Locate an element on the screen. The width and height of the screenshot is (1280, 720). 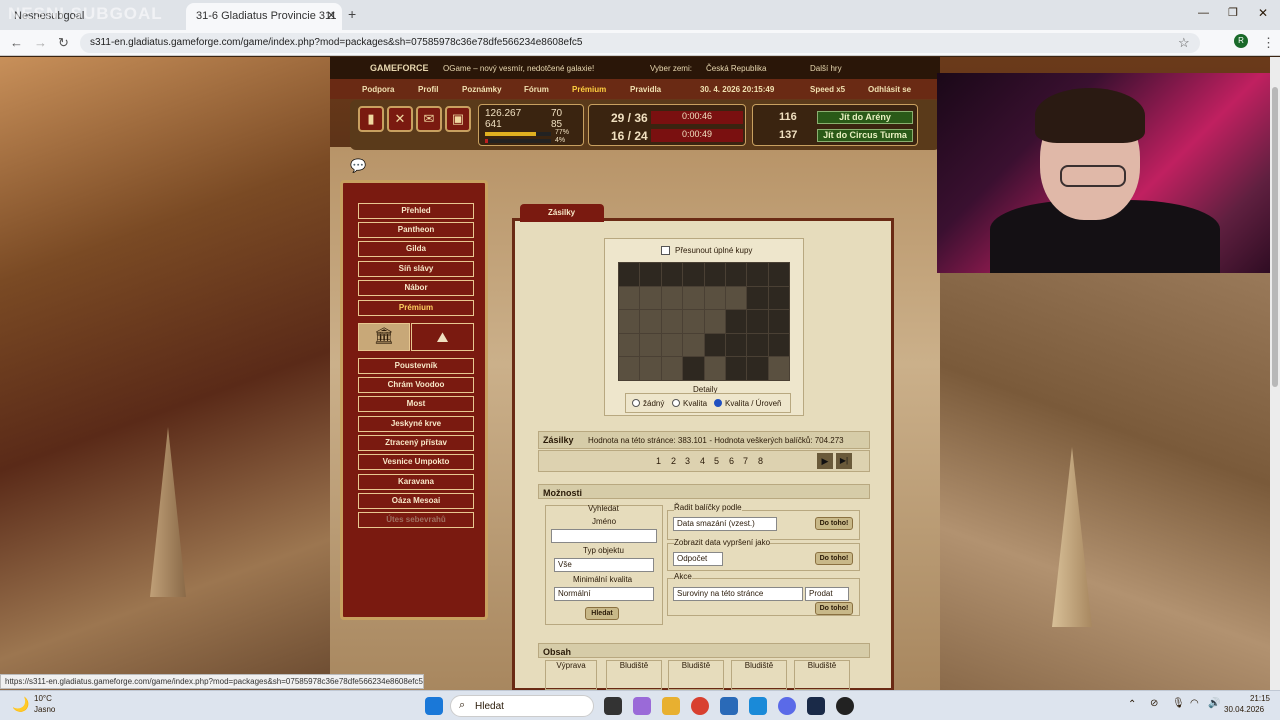
close-tab-icon: ✕ is located at coordinates (331, 15).